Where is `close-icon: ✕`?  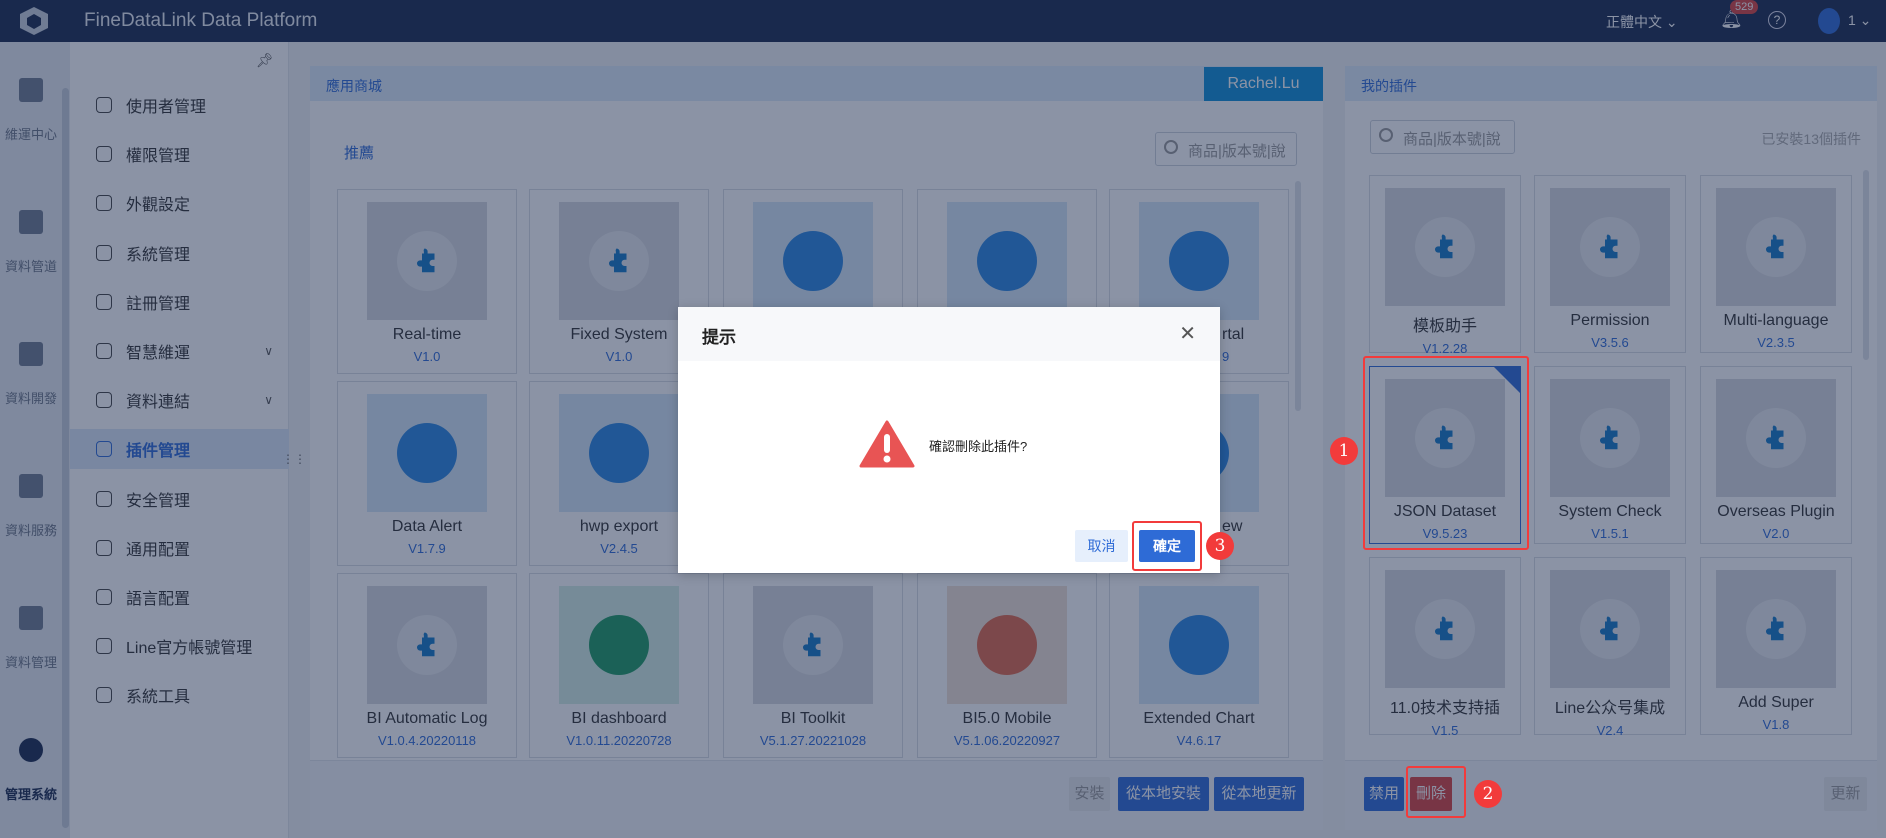 close-icon: ✕ is located at coordinates (1187, 333).